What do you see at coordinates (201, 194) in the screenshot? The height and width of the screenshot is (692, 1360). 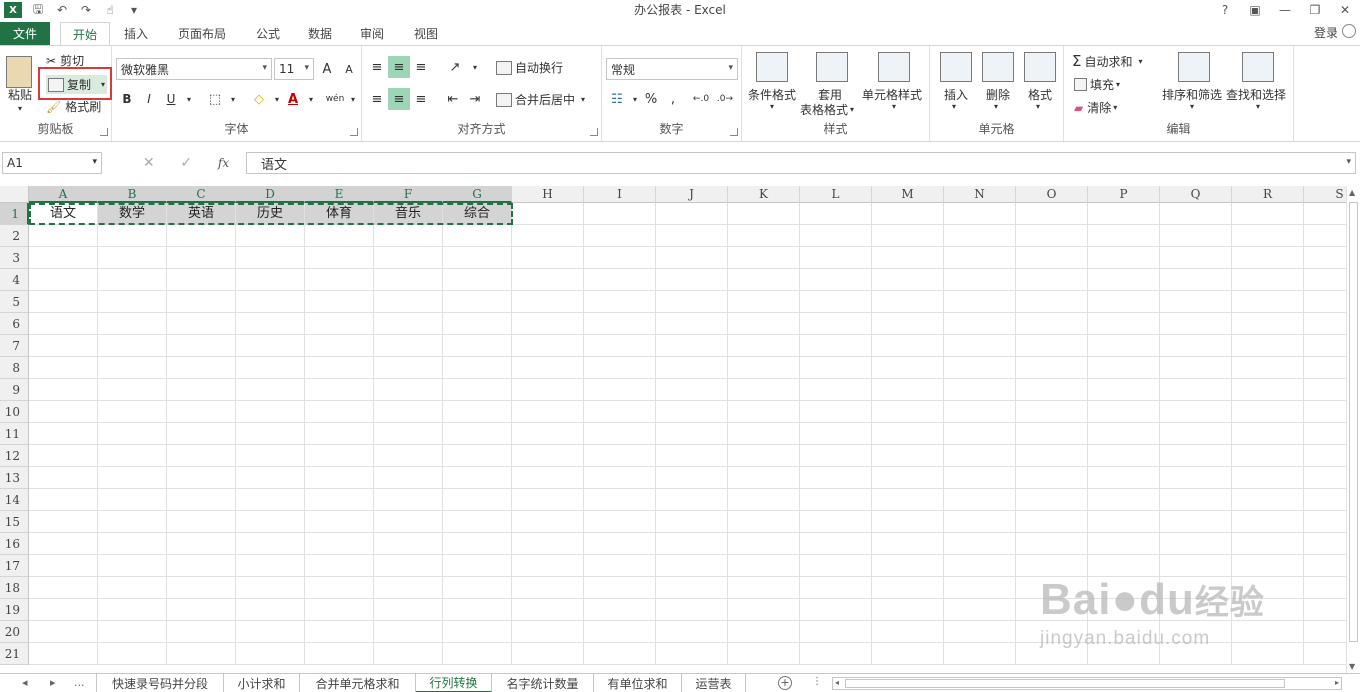 I see `column-header-c: C` at bounding box center [201, 194].